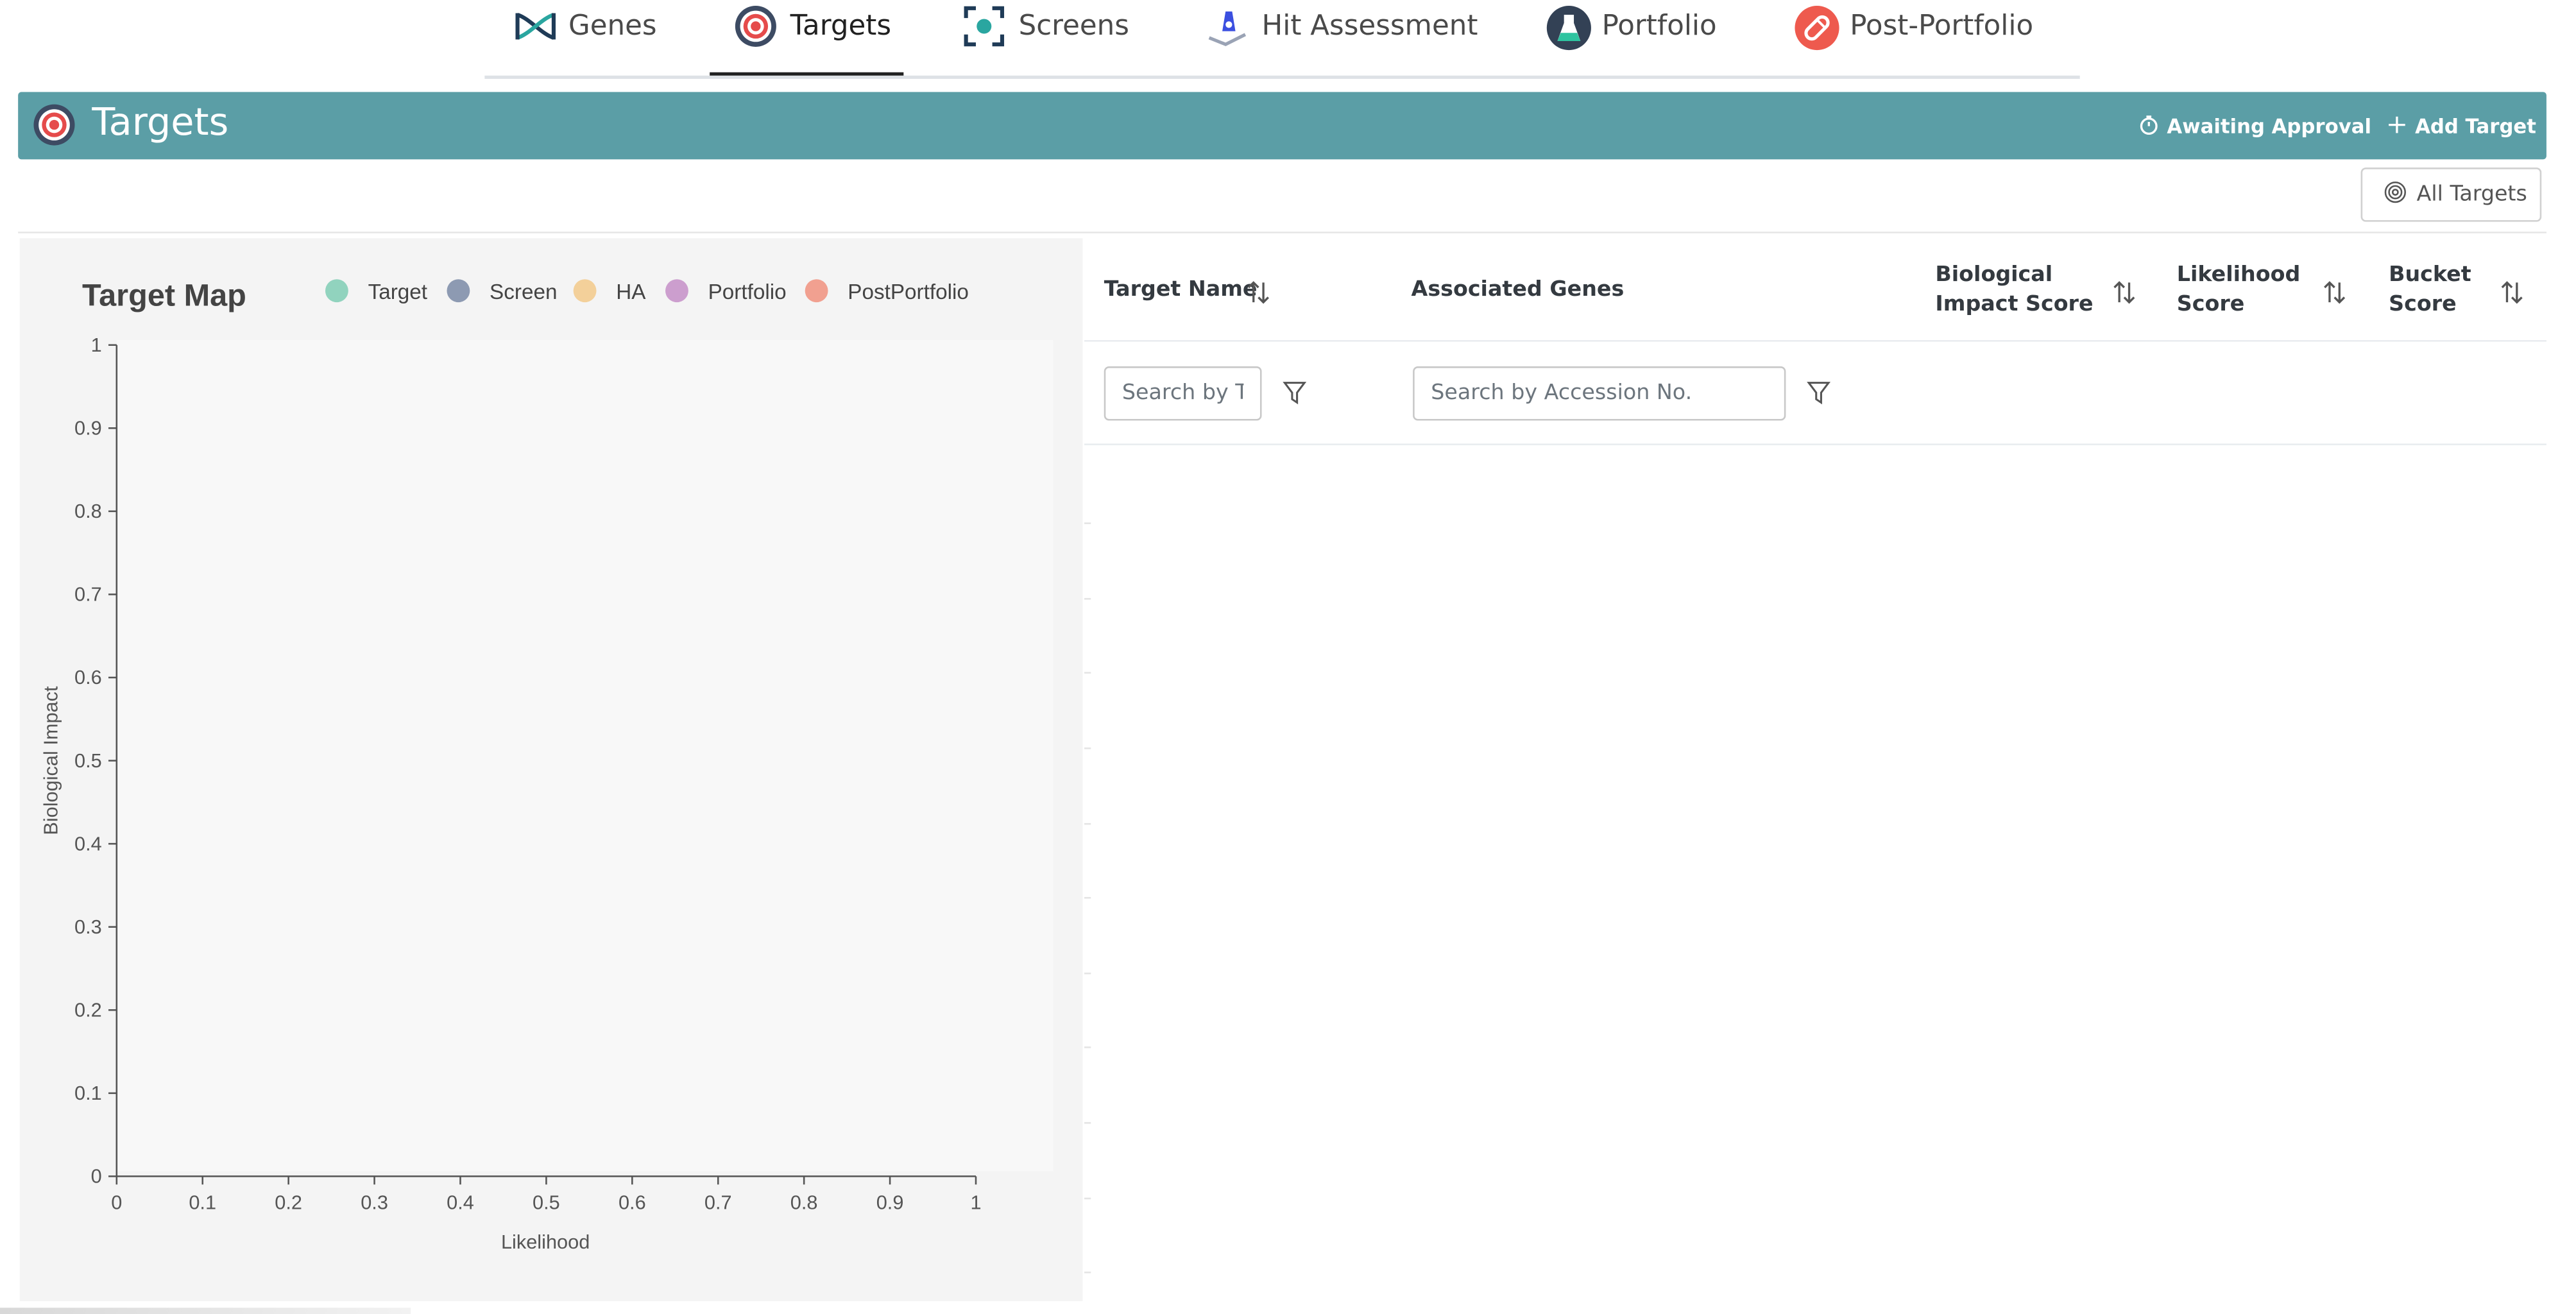  I want to click on nav-tab-label: Hit Assessment, so click(1369, 26).